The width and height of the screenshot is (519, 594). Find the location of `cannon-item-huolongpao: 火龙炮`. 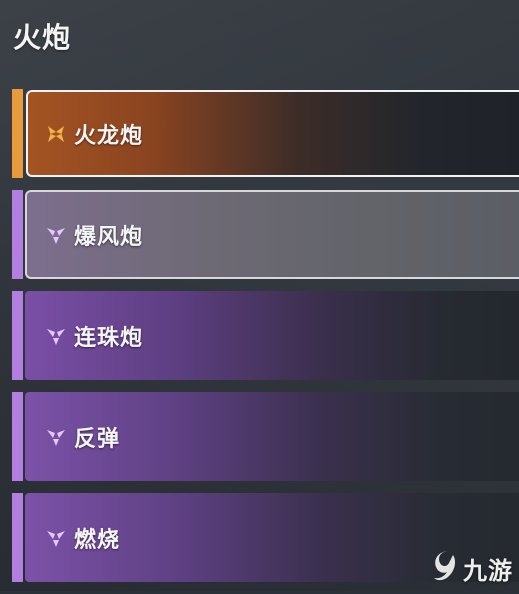

cannon-item-huolongpao: 火龙炮 is located at coordinates (265, 133).